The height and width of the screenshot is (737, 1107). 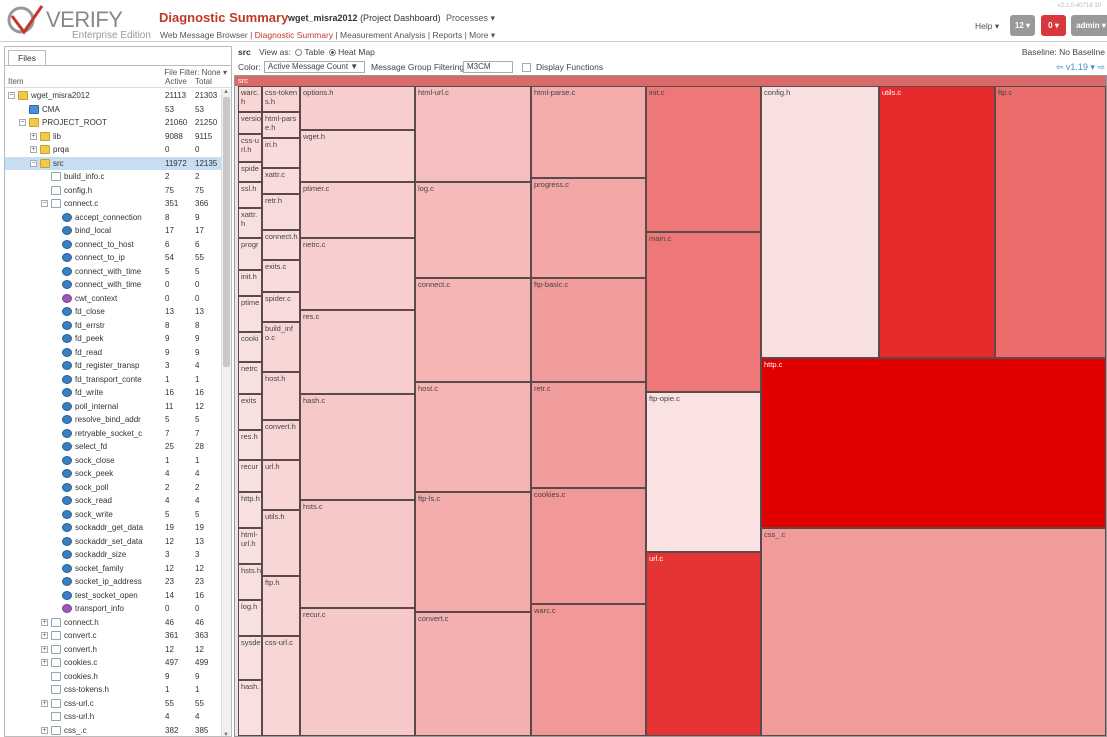 I want to click on heat-map-cell: recur.c, so click(x=357, y=672).